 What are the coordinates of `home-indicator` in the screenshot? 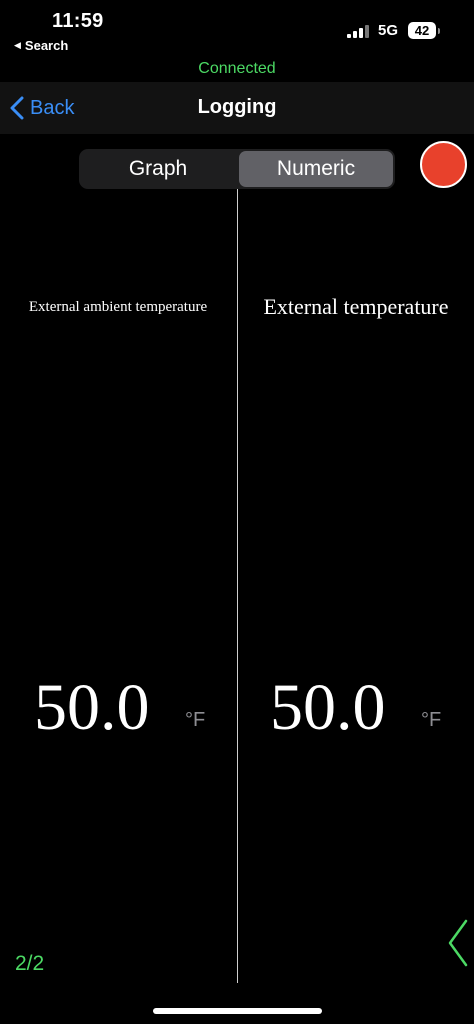 It's located at (237, 1011).